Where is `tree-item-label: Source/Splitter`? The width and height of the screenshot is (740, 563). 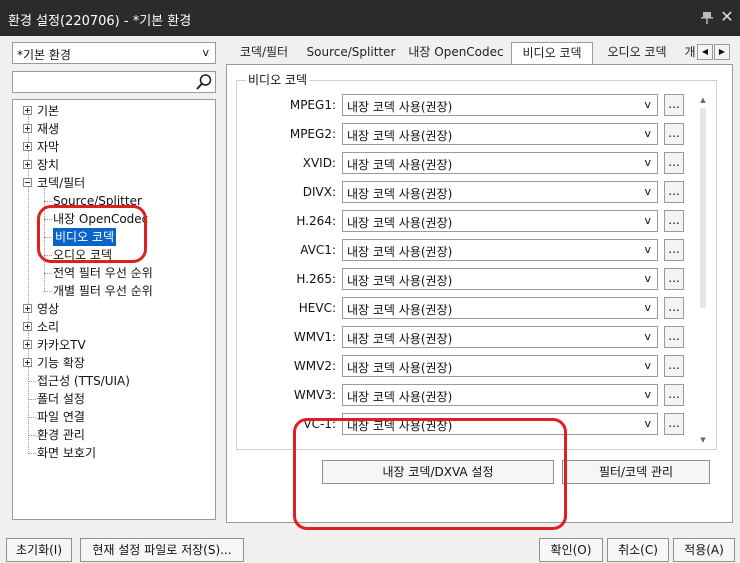
tree-item-label: Source/Splitter is located at coordinates (97, 201).